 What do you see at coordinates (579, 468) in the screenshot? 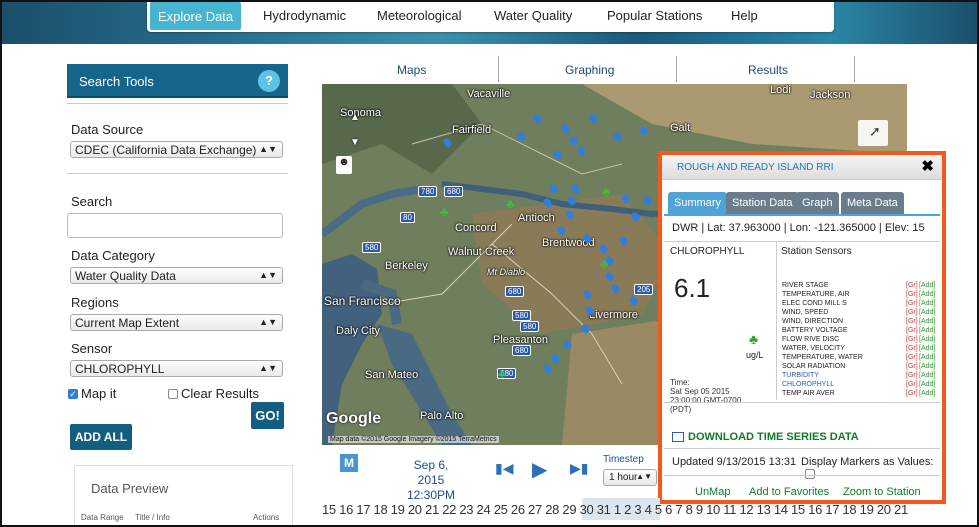
I see `skip-forward-icon: ▶▮` at bounding box center [579, 468].